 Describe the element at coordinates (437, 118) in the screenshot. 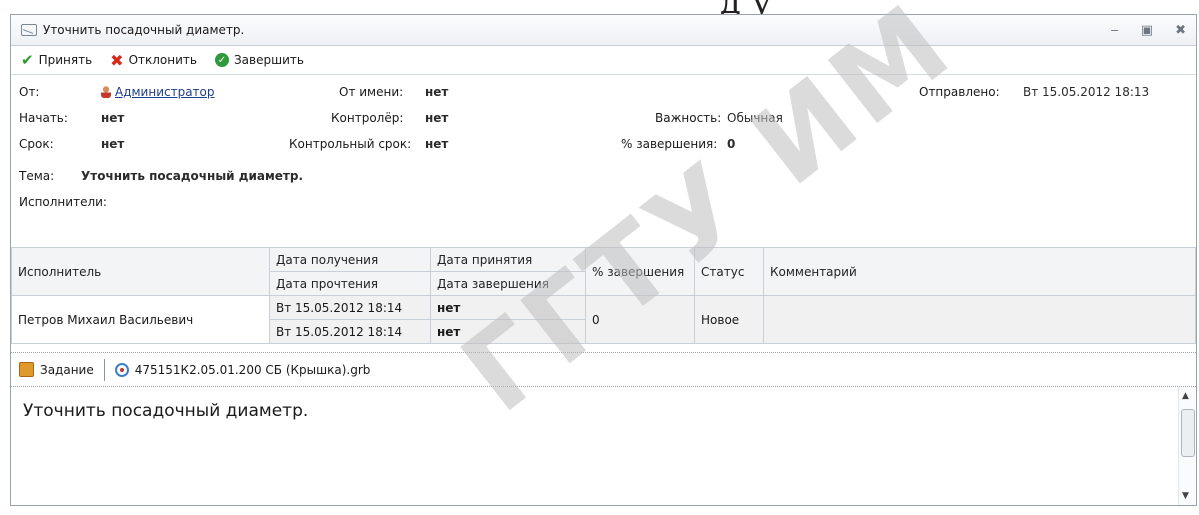

I see `controller-value: нет` at that location.